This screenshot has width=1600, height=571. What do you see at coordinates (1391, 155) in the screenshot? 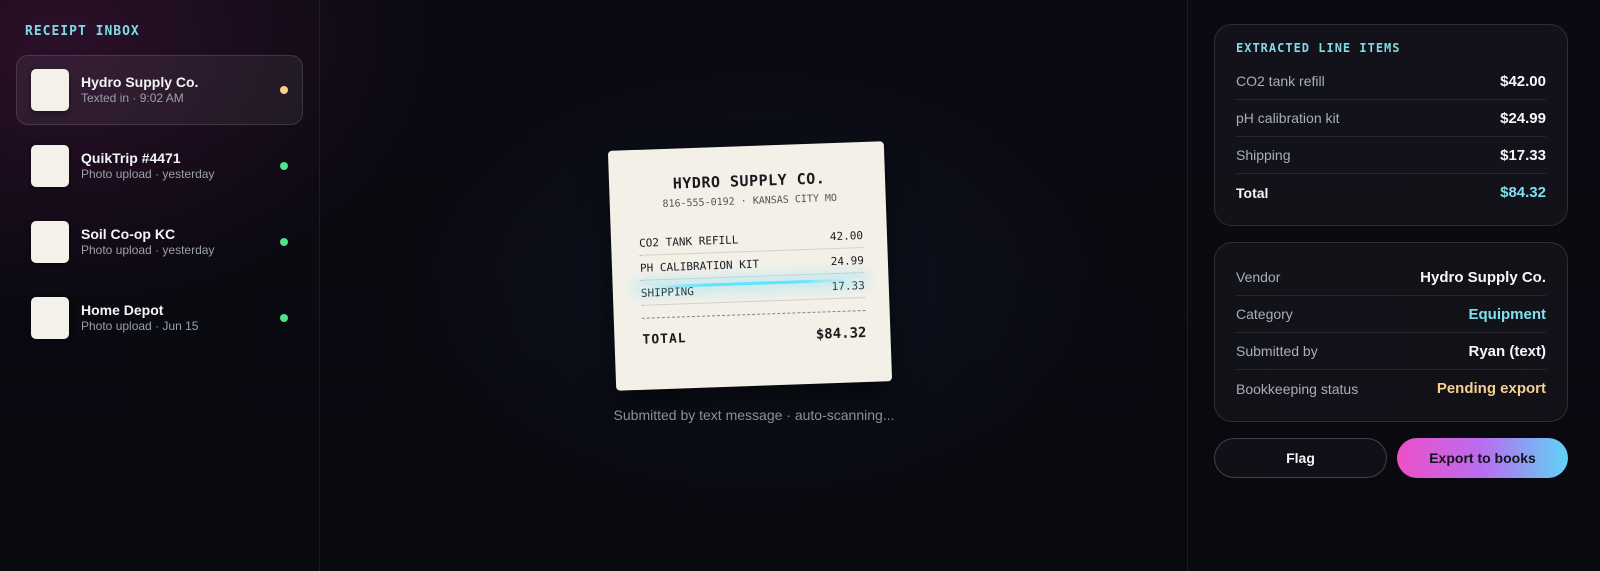
I see `line-item-row: Shipping $17.33` at bounding box center [1391, 155].